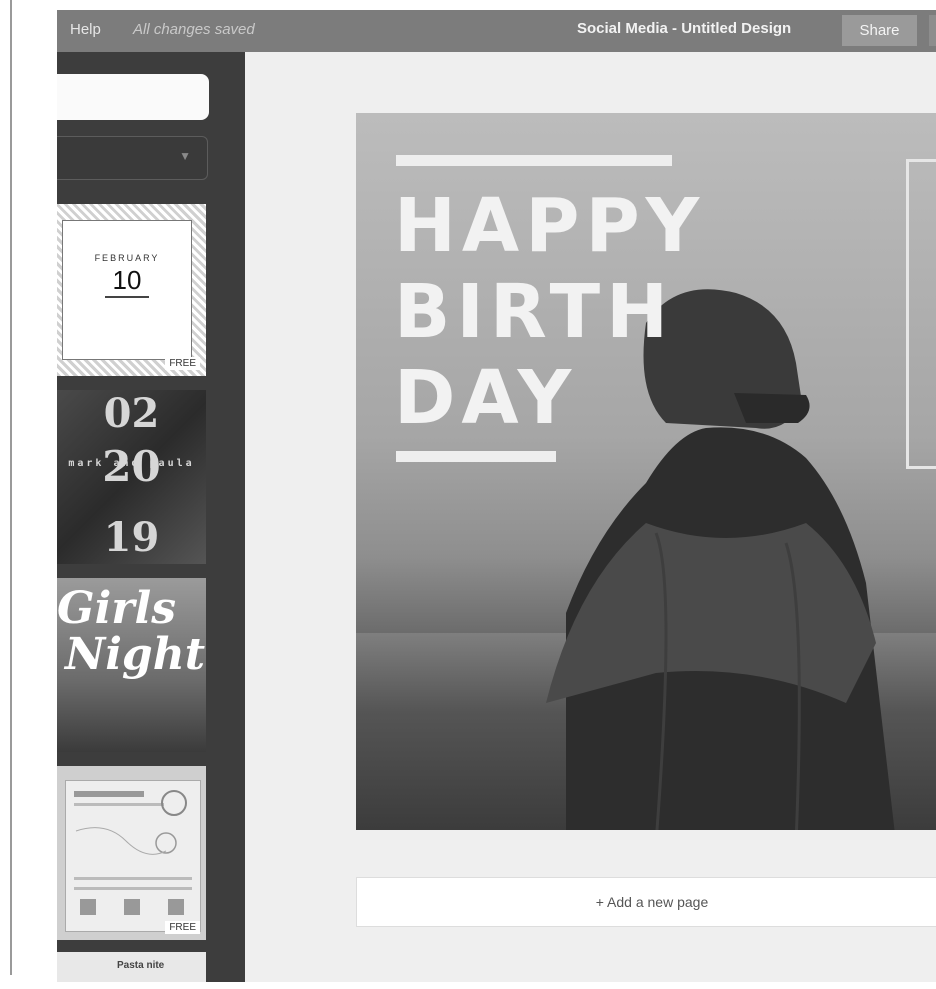  Describe the element at coordinates (921, 314) in the screenshot. I see `decorative-frame` at that location.